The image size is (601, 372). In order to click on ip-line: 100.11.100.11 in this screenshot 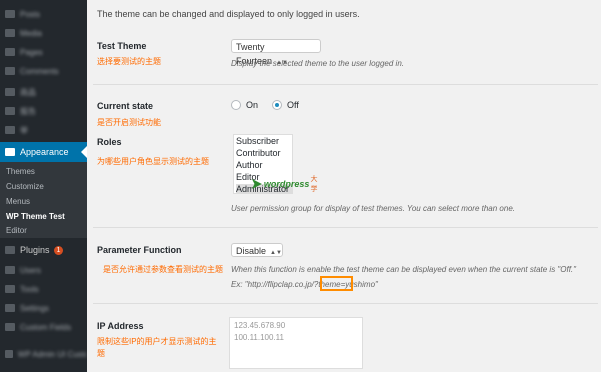, I will do `click(259, 337)`.